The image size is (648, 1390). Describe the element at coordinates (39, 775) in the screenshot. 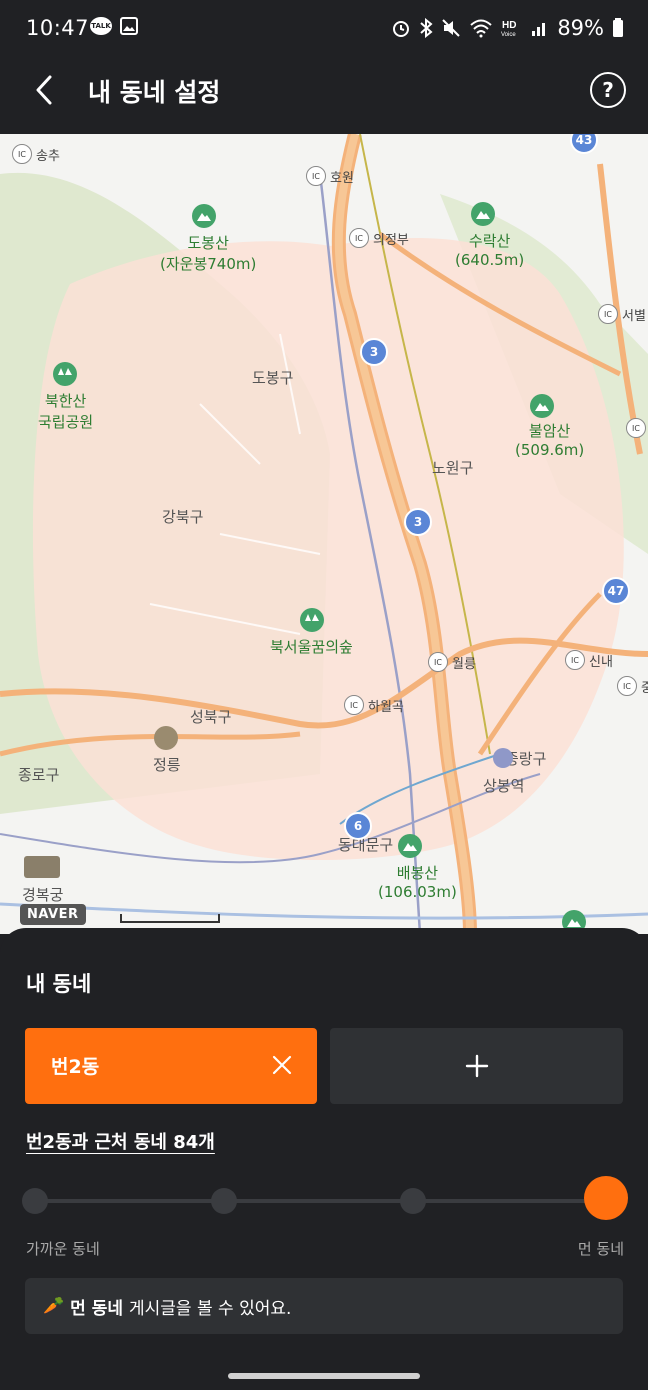

I see `map-label-jongnogu: 종로구` at that location.